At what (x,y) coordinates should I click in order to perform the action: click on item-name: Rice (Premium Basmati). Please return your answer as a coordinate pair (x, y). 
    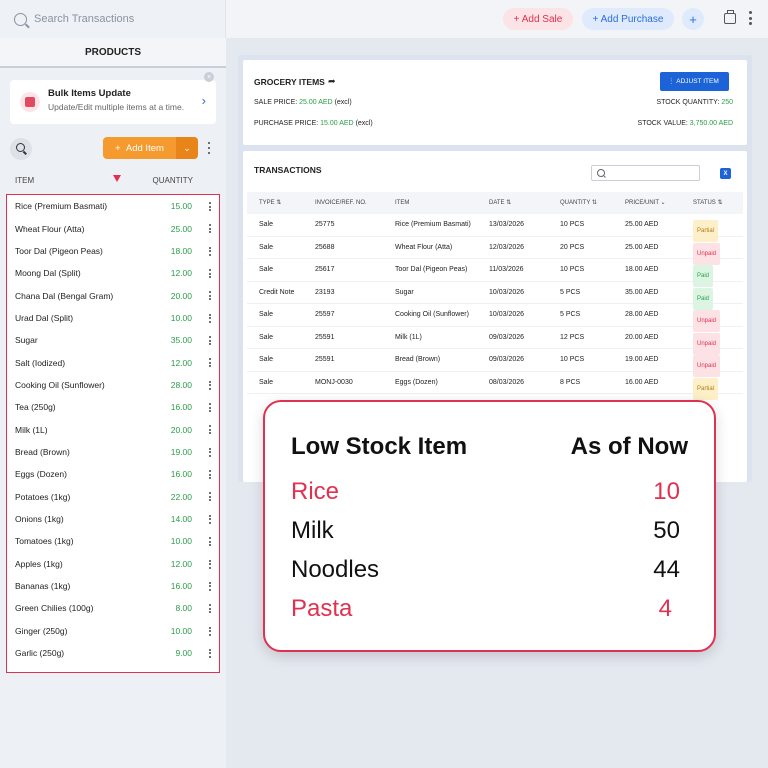
    Looking at the image, I should click on (61, 206).